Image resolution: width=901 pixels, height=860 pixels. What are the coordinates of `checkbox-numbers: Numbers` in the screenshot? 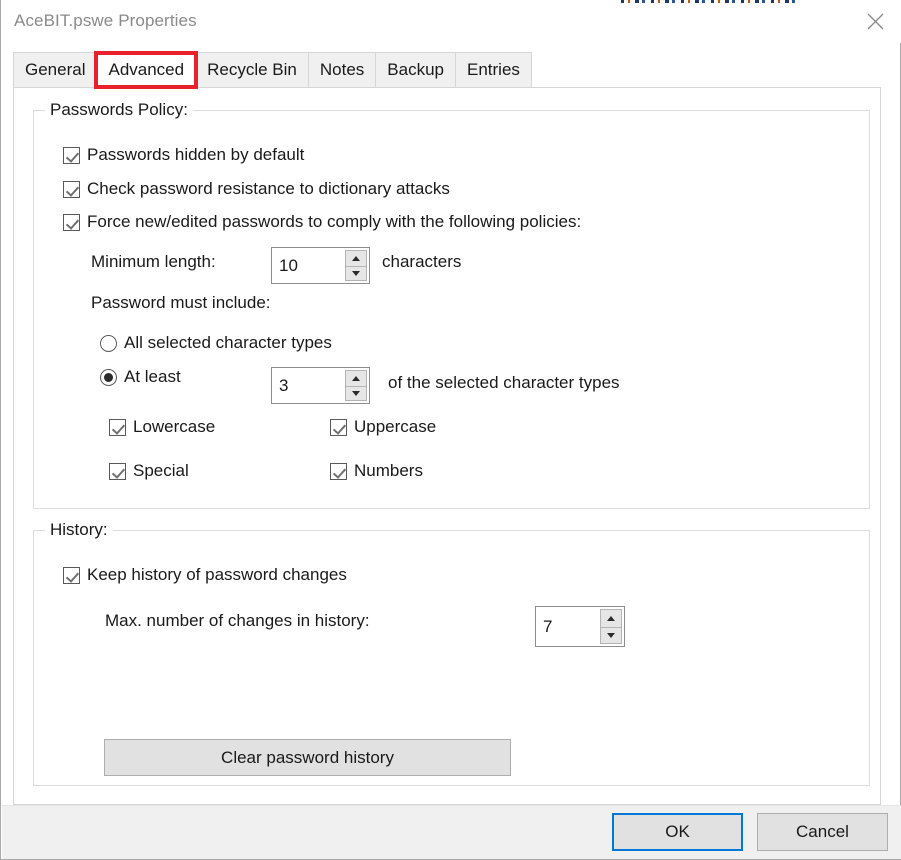 It's located at (376, 471).